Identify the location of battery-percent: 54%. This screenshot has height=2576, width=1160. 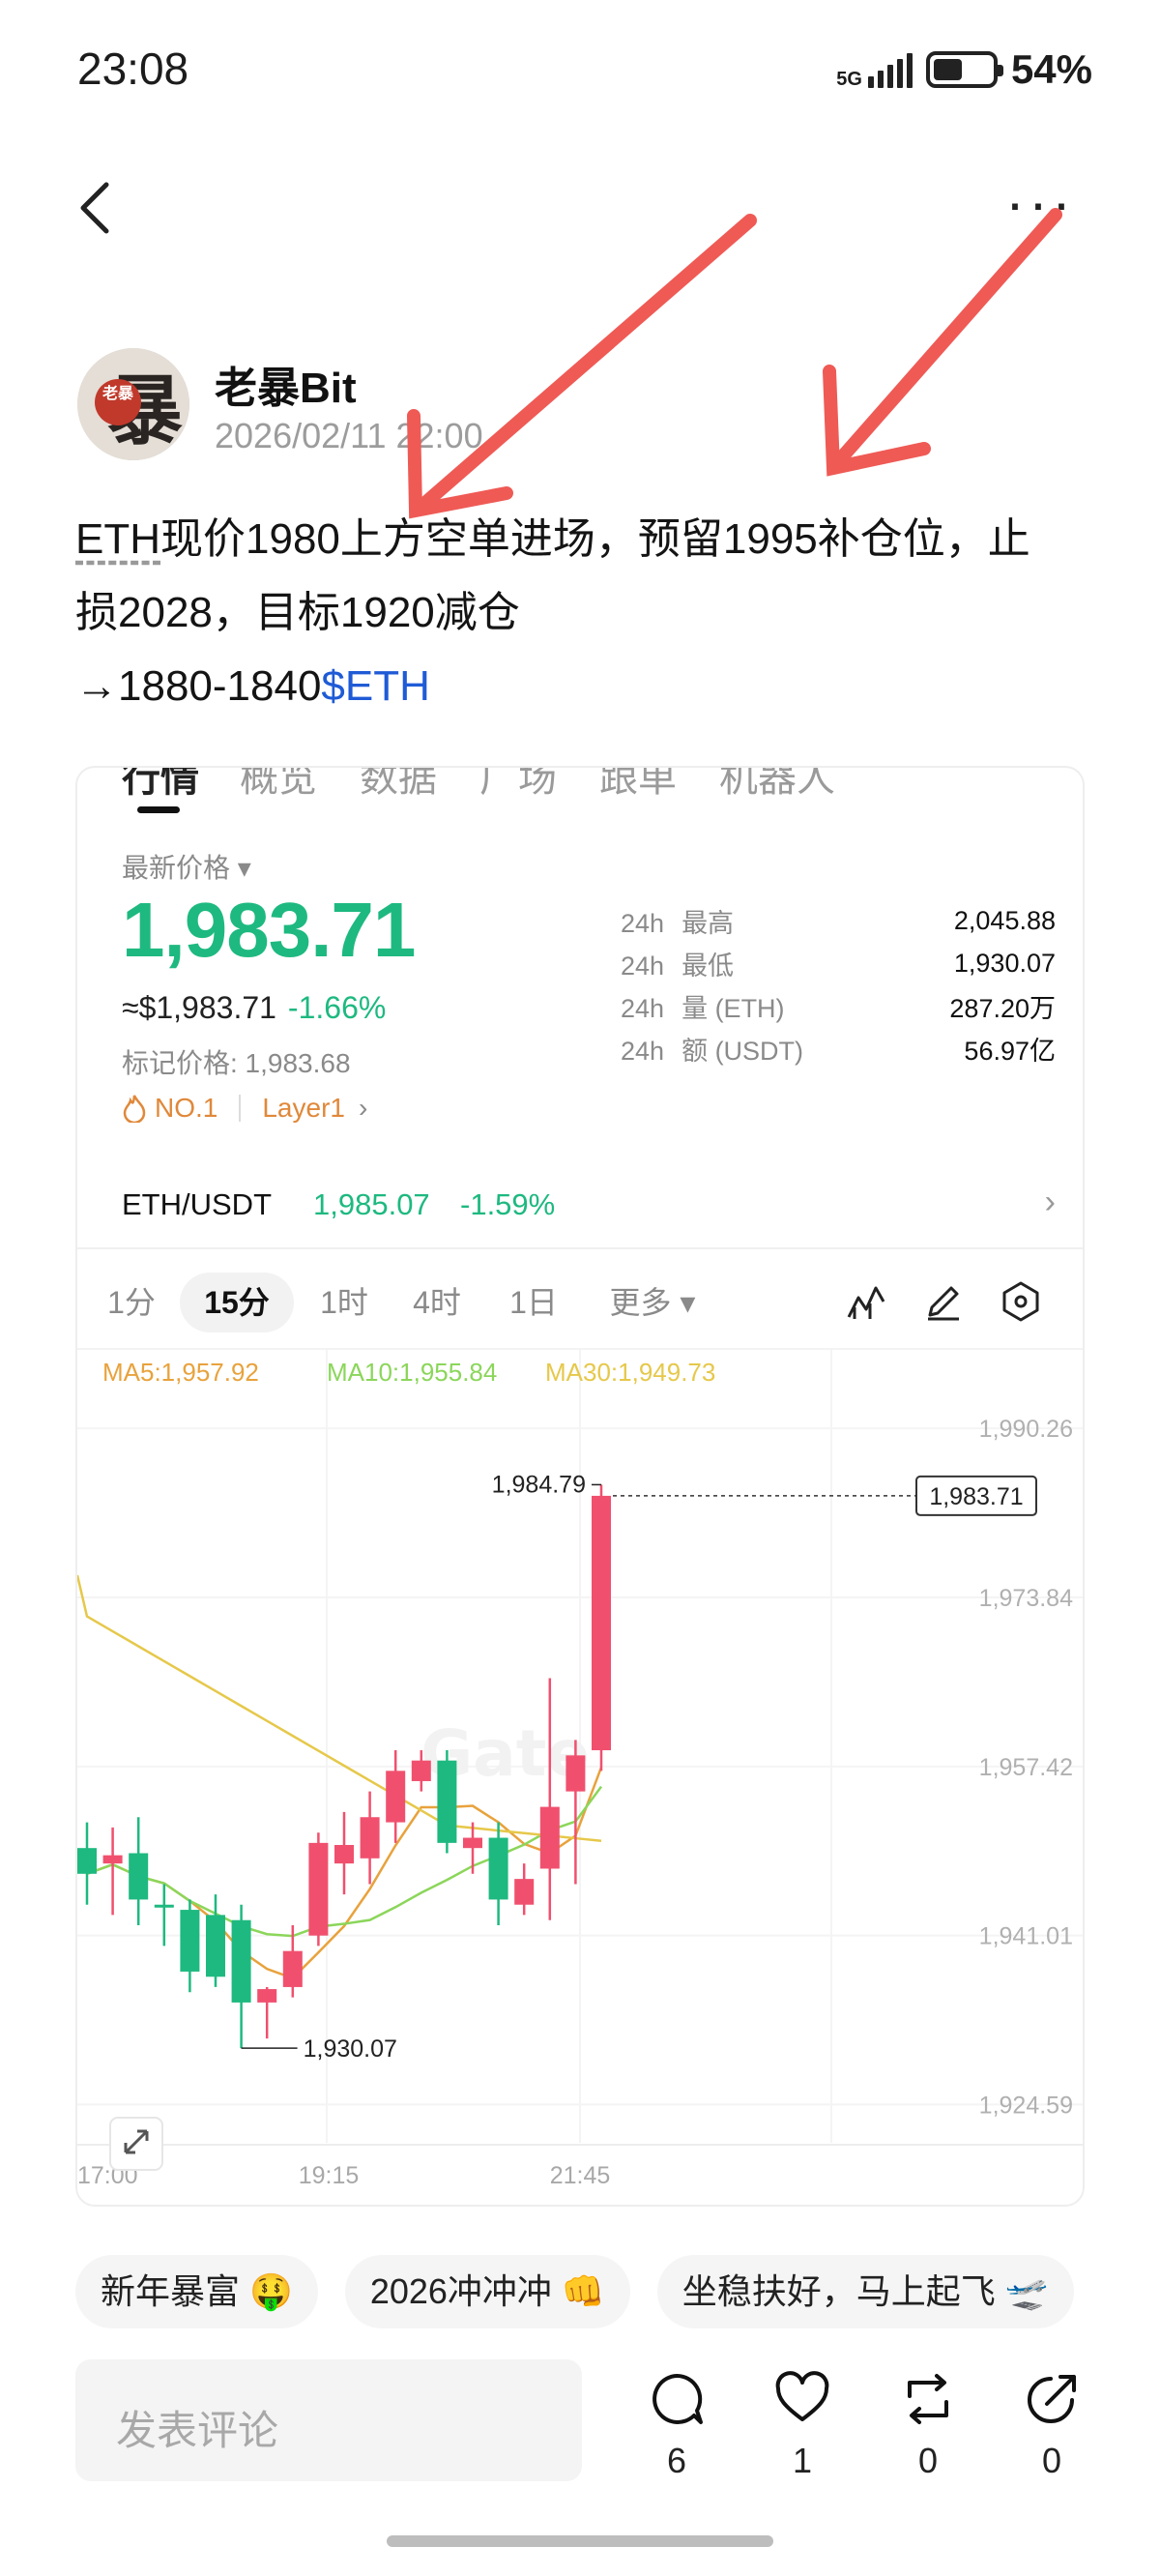
(1051, 69).